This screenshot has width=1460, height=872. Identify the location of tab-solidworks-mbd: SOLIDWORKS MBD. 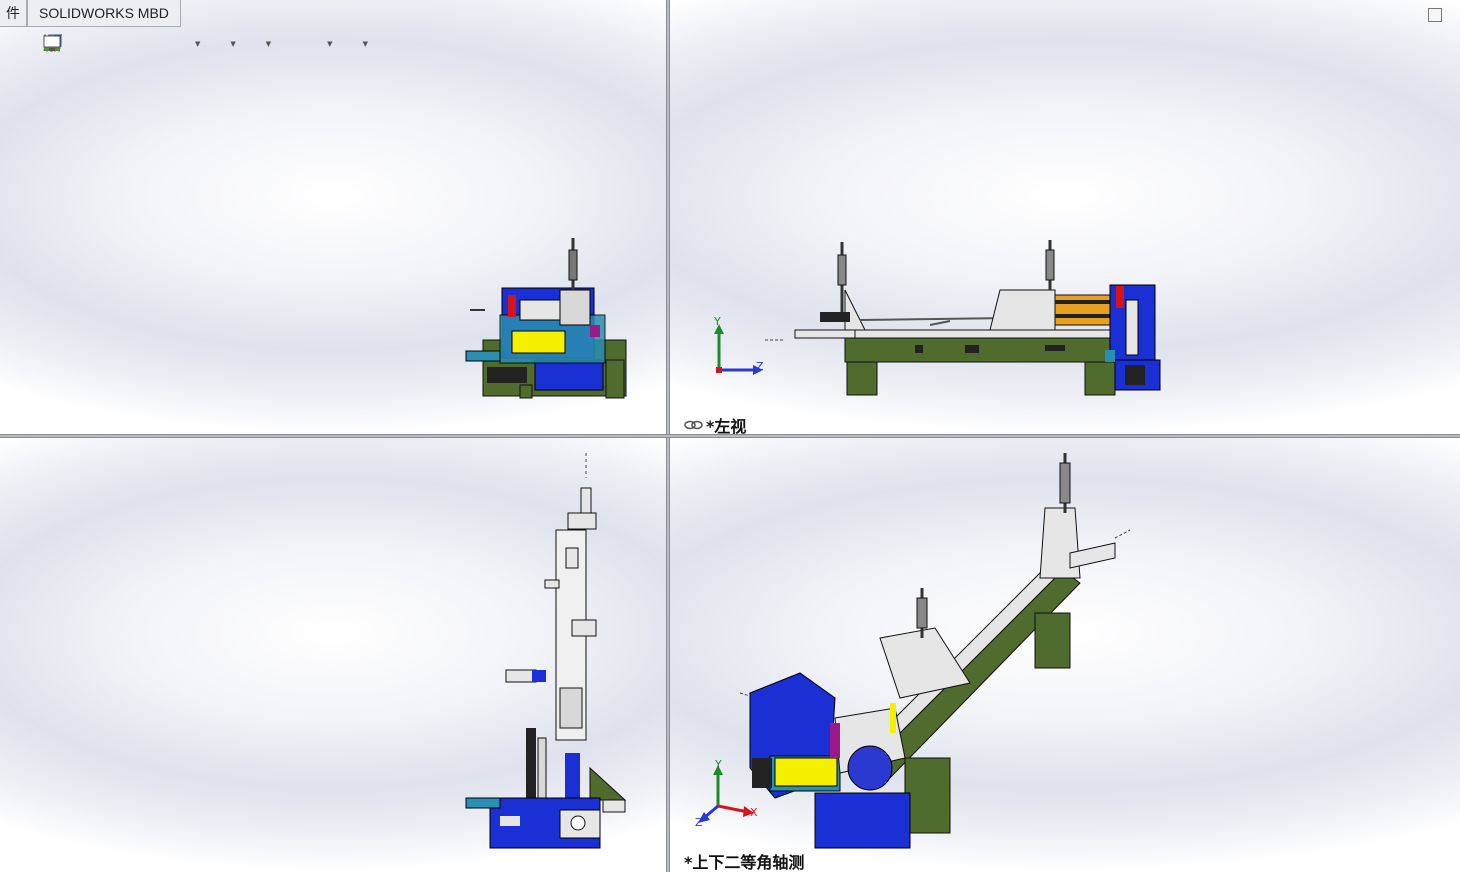
(104, 13).